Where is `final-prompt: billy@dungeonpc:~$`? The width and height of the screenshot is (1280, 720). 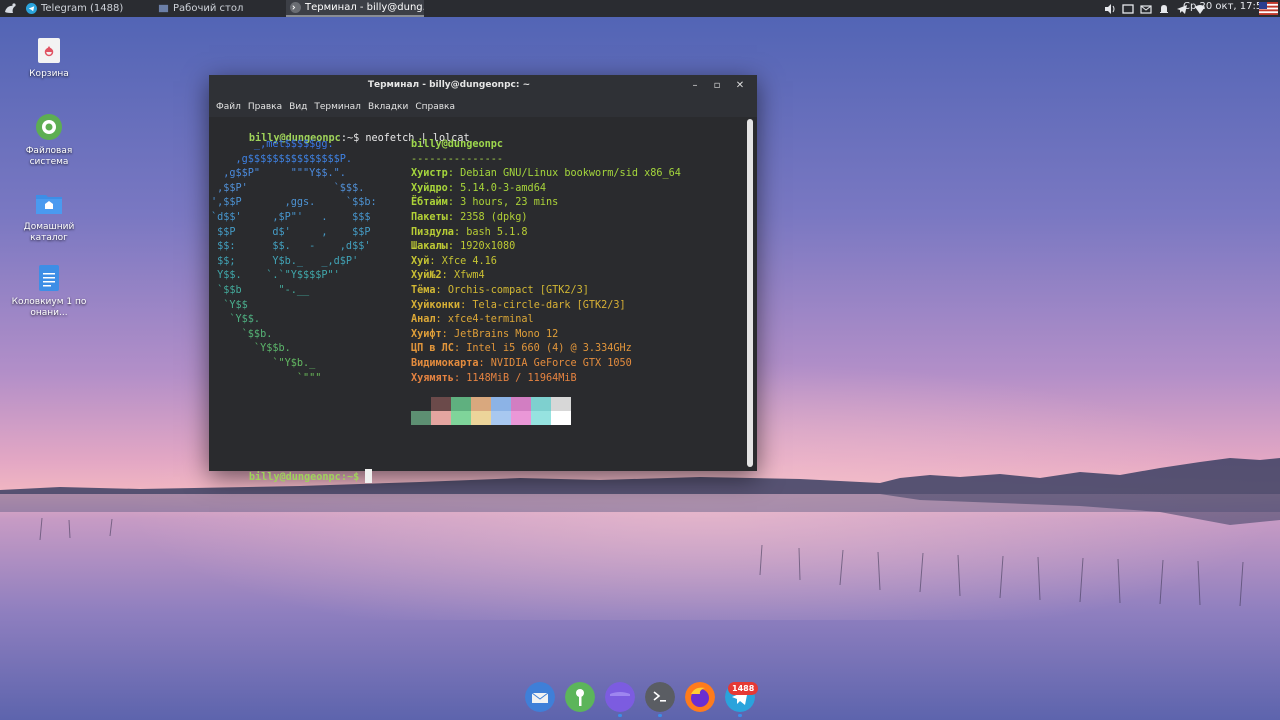
final-prompt: billy@dungeonpc:~$ is located at coordinates (304, 477).